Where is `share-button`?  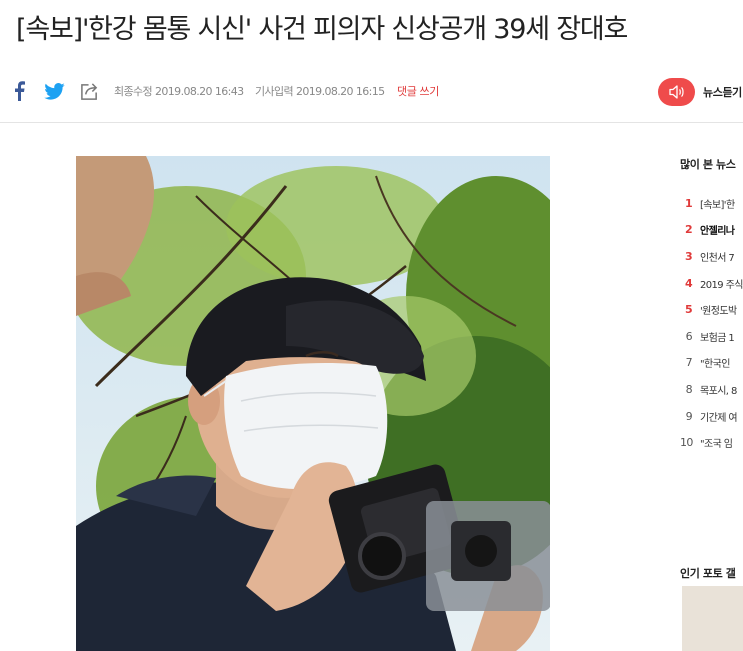
share-button is located at coordinates (89, 91).